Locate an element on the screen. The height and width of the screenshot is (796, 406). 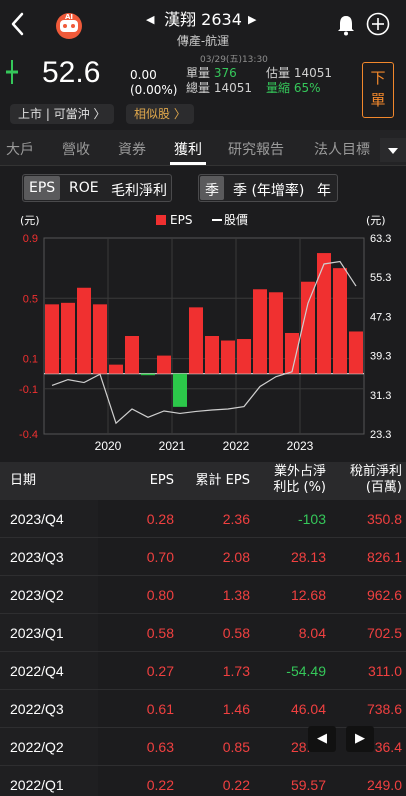
top-bar: AI ◀ 漢翔 2634 傳產-航運 ▶ is located at coordinates (203, 26).